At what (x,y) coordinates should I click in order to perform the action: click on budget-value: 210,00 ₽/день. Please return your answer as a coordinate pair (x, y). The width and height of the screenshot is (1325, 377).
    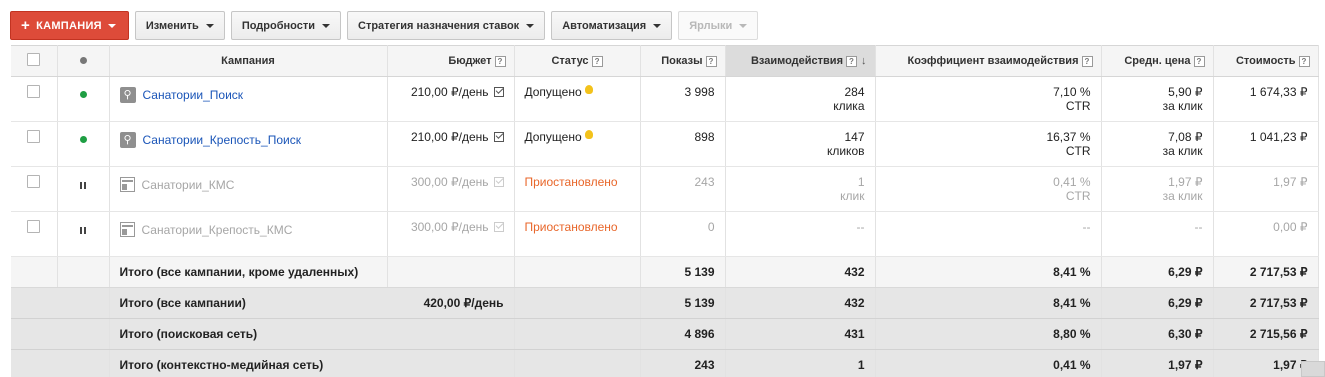
    Looking at the image, I should click on (449, 92).